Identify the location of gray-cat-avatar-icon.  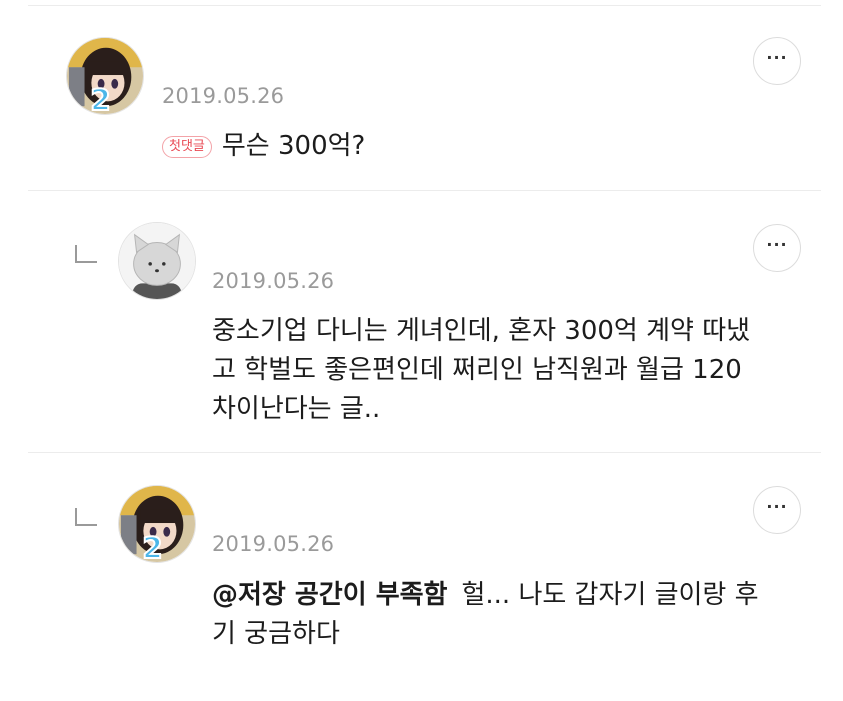
(157, 261).